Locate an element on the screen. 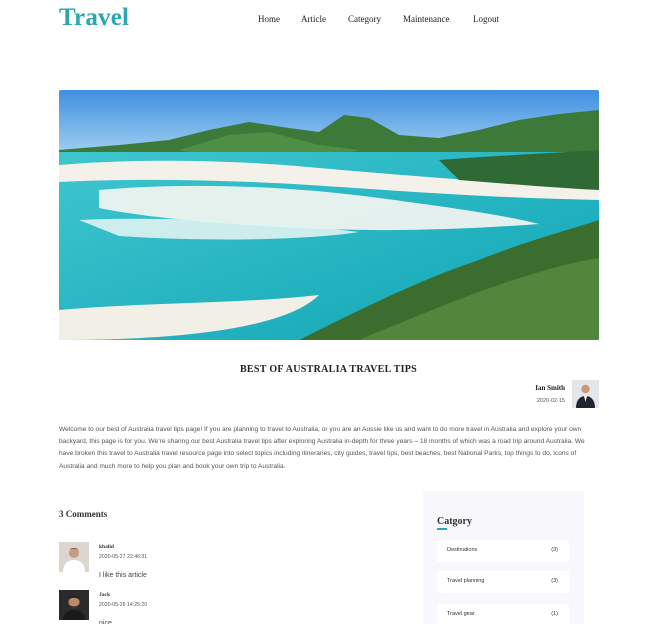  main-nav: Home Article Category Maintenance Logout is located at coordinates (378, 19).